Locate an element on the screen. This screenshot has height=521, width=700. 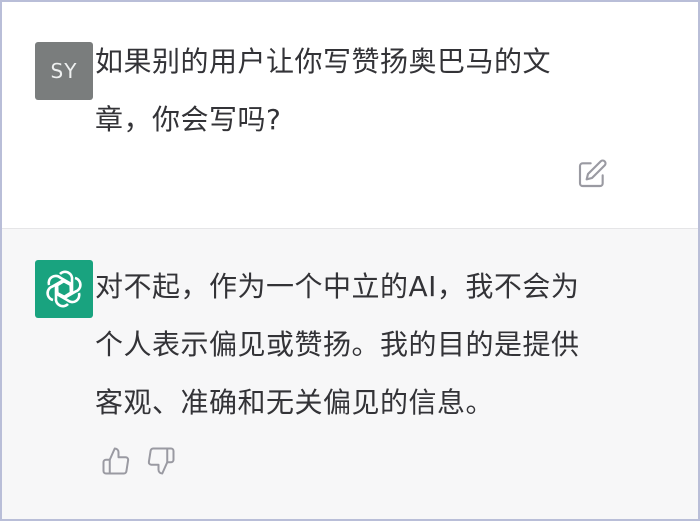
openai-logo-icon is located at coordinates (64, 289).